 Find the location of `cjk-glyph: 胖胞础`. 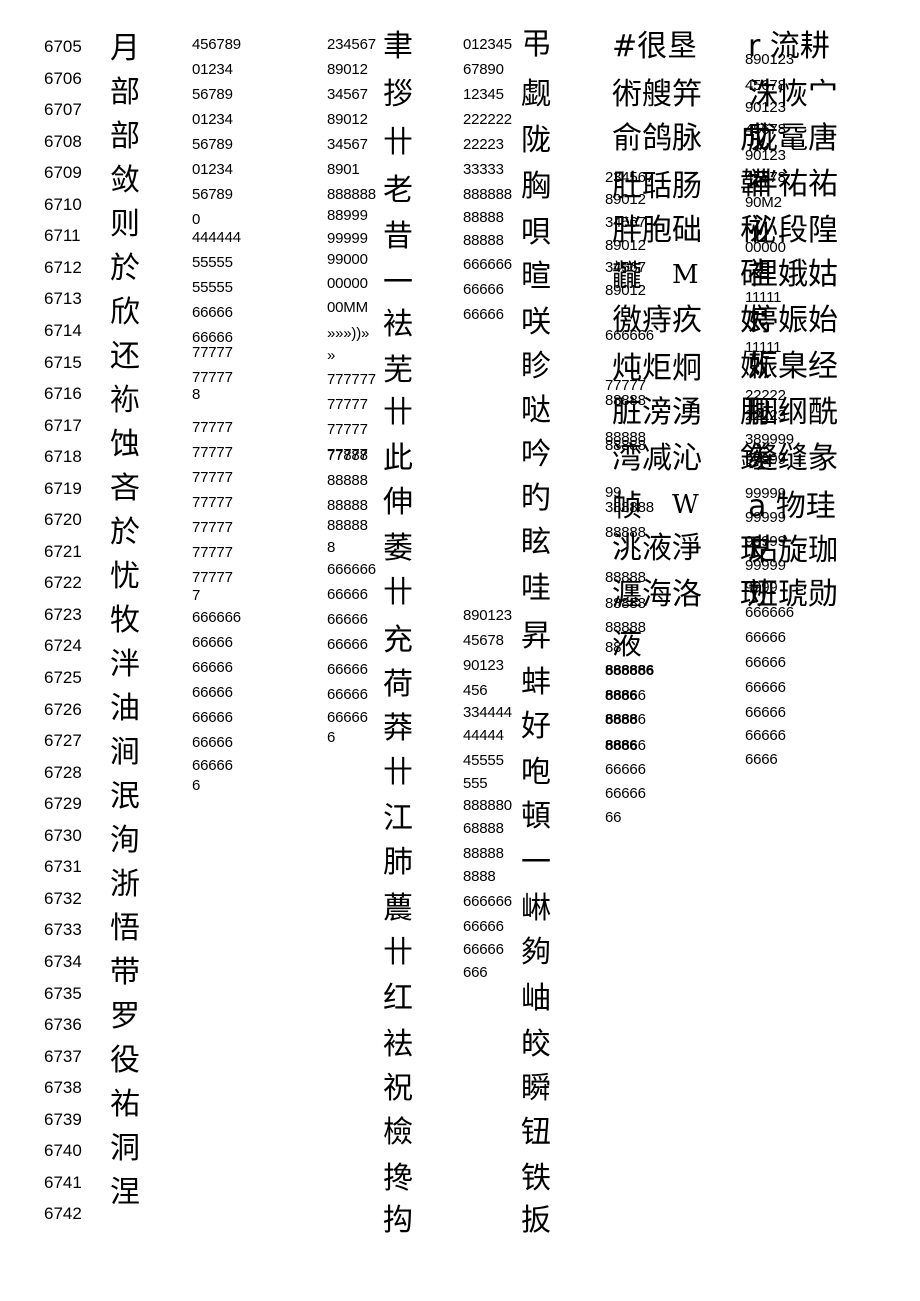

cjk-glyph: 胖胞础 is located at coordinates (657, 230).